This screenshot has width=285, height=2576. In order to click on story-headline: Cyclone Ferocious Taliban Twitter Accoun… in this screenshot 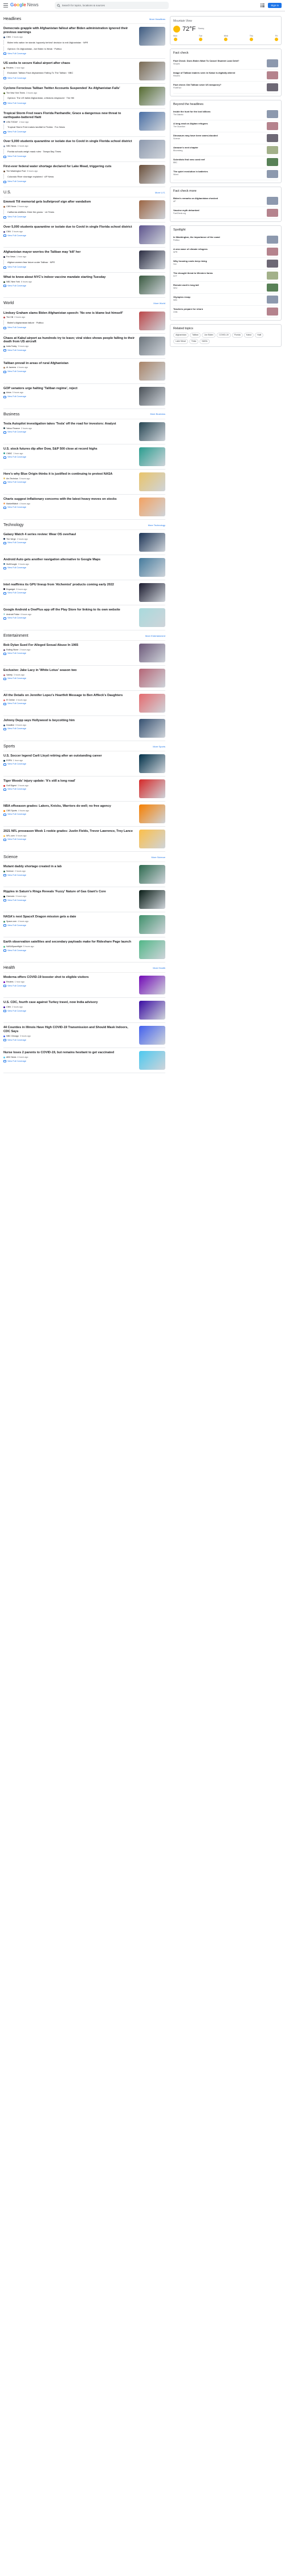, I will do `click(69, 89)`.